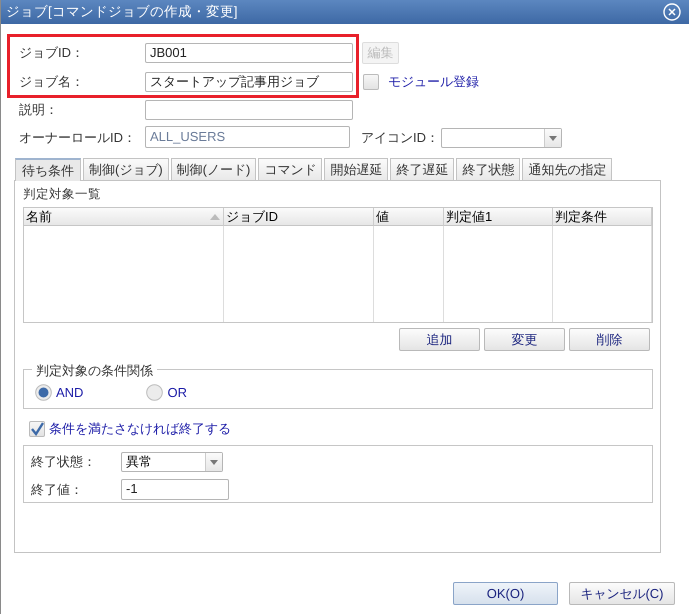 Image resolution: width=689 pixels, height=614 pixels. What do you see at coordinates (124, 217) in the screenshot?
I see `column-header: 名前` at bounding box center [124, 217].